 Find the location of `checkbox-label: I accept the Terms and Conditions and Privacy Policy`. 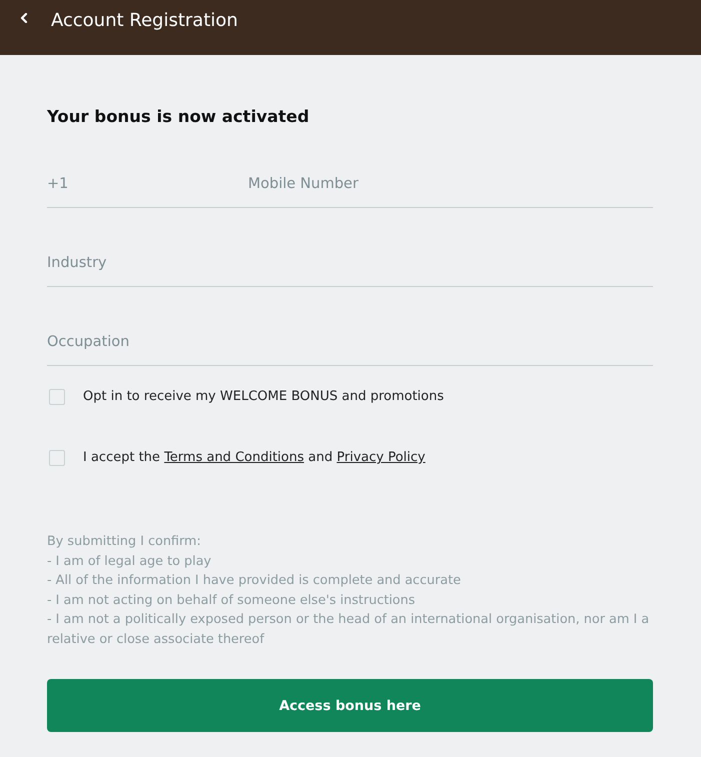

checkbox-label: I accept the Terms and Conditions and Privacy Policy is located at coordinates (254, 458).